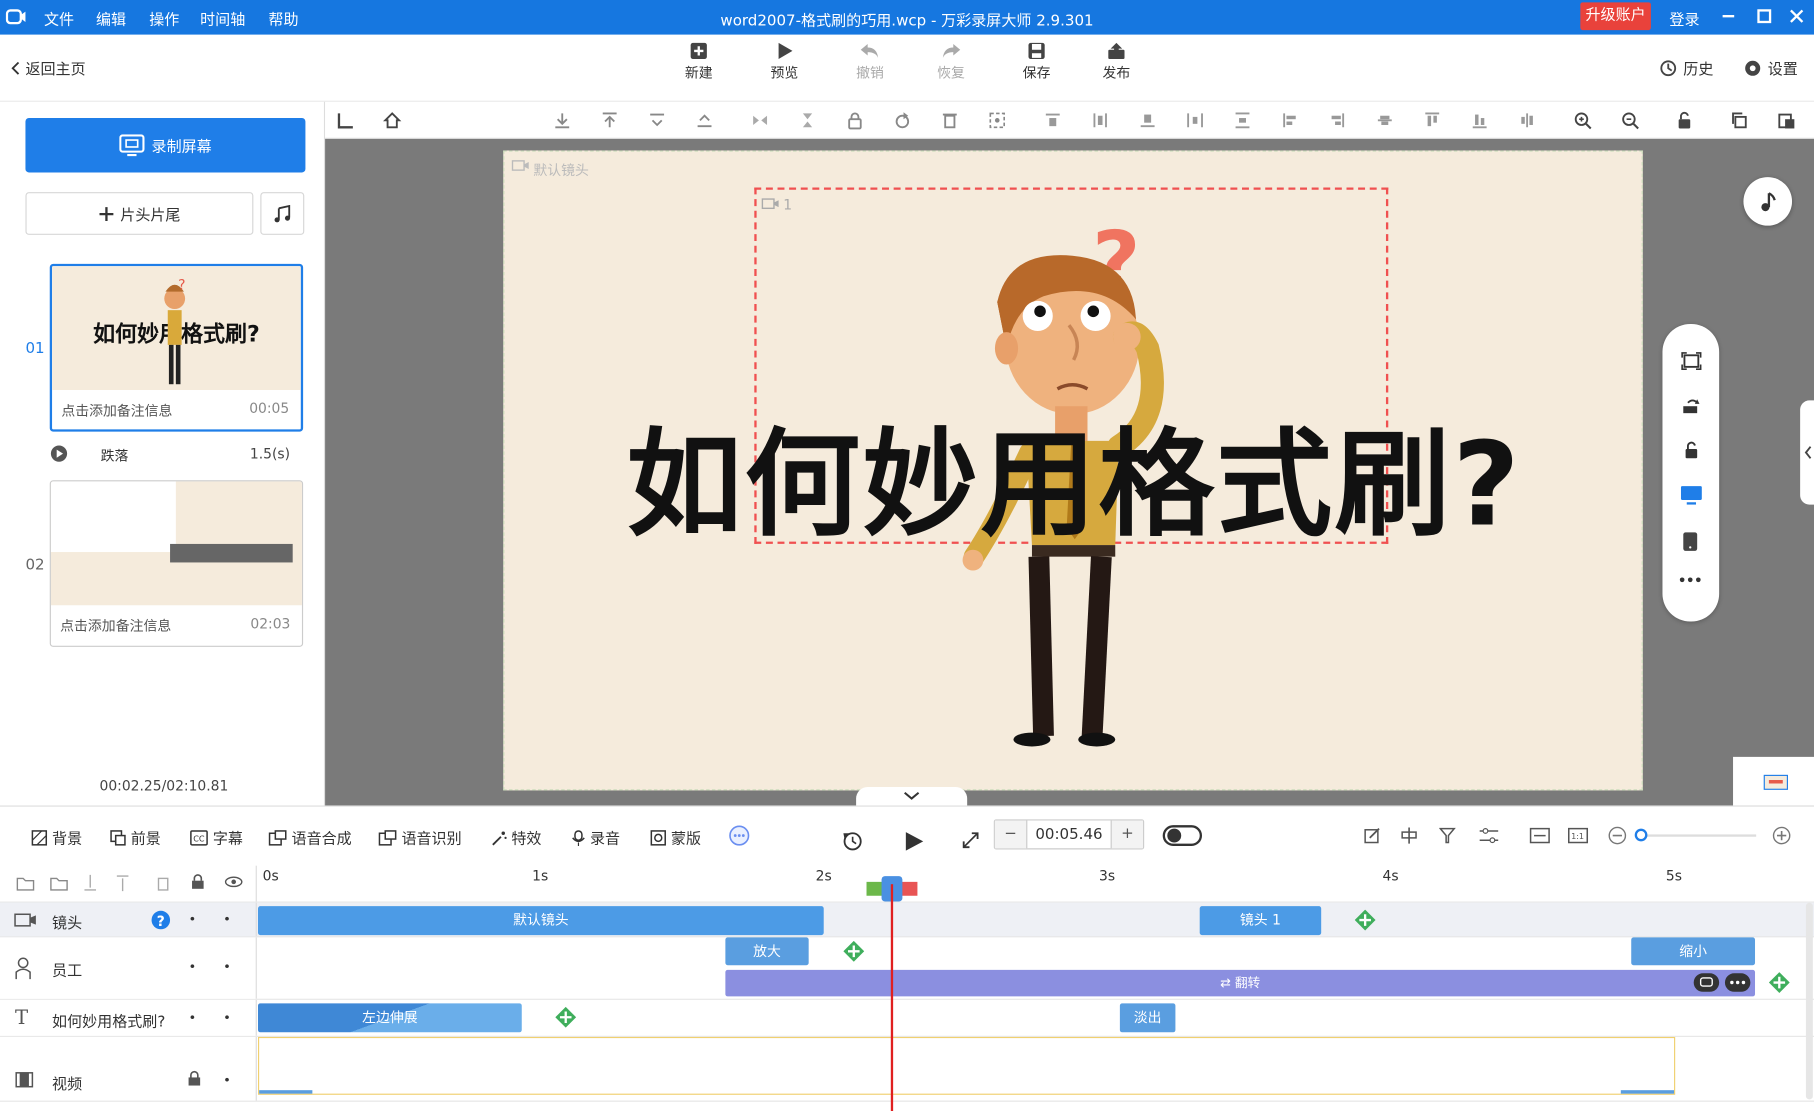 This screenshot has width=1814, height=1111. I want to click on align-bottom-edge-icon, so click(1479, 120).